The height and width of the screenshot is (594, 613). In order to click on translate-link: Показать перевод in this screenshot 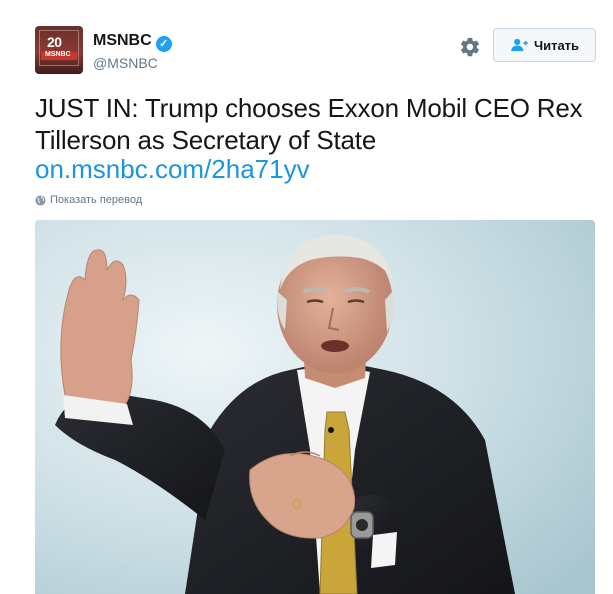, I will do `click(88, 200)`.